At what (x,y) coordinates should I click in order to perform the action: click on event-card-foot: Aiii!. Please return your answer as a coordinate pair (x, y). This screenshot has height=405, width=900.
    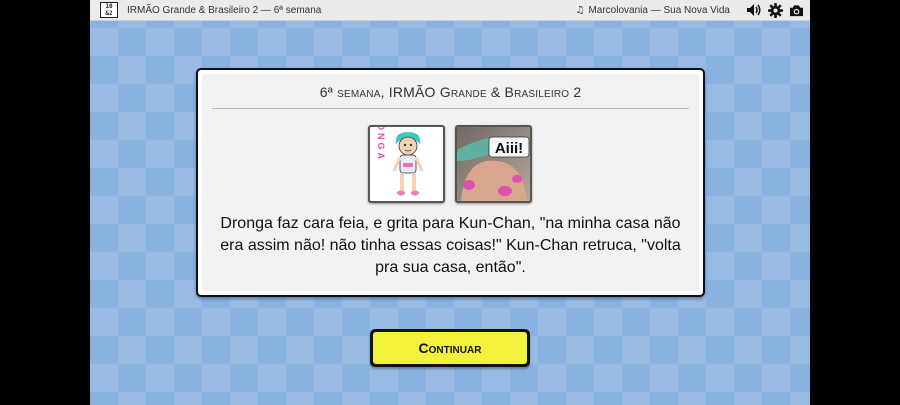
    Looking at the image, I should click on (493, 164).